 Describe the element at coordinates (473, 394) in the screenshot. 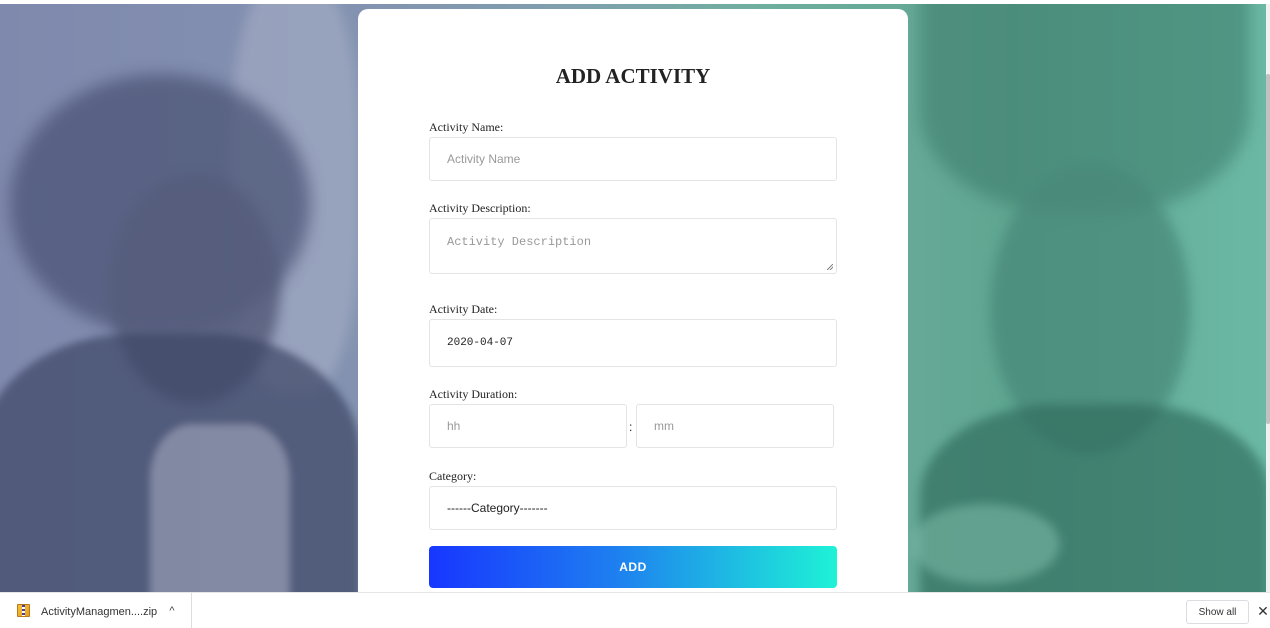

I see `activity-duration-label: Activity Duration:` at that location.